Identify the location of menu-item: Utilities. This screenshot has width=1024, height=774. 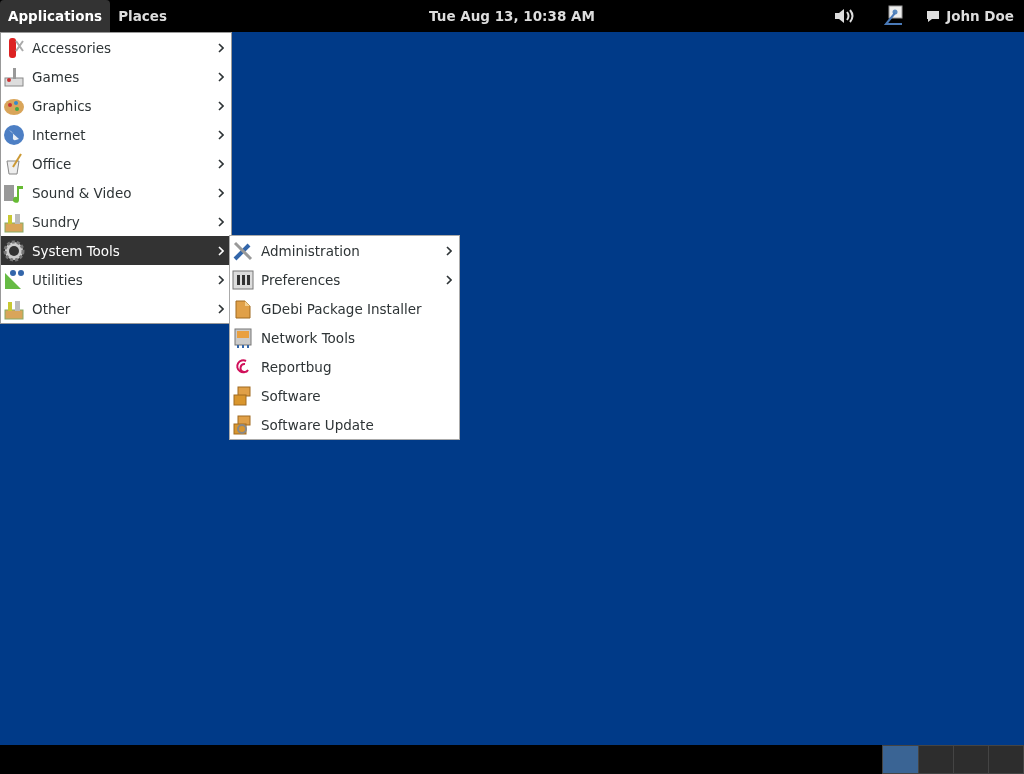
(116, 279).